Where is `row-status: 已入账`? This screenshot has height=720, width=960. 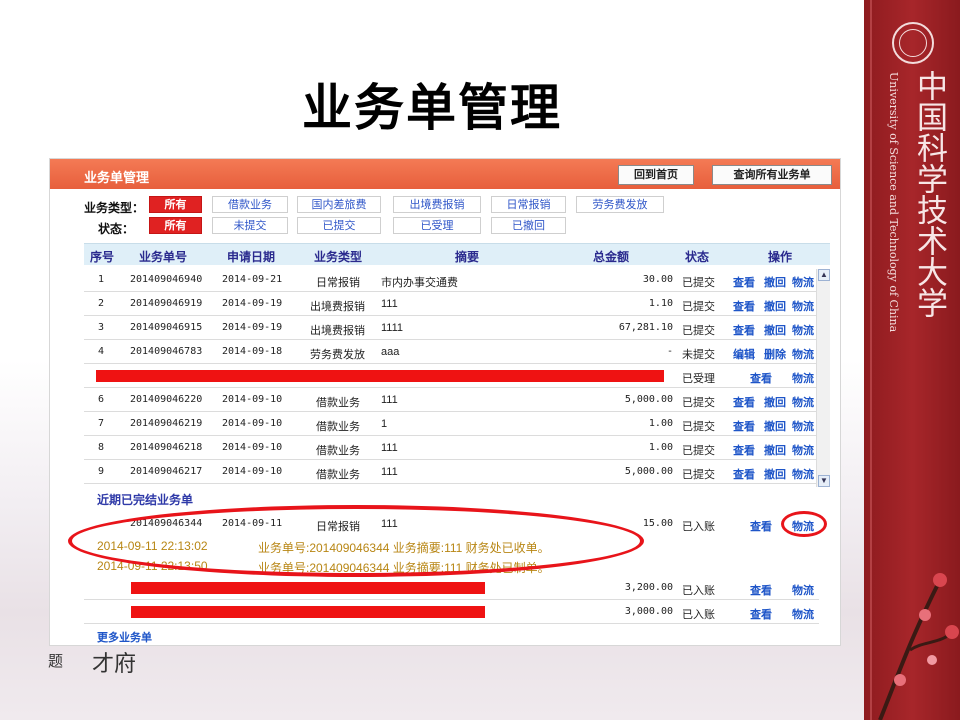 row-status: 已入账 is located at coordinates (698, 615).